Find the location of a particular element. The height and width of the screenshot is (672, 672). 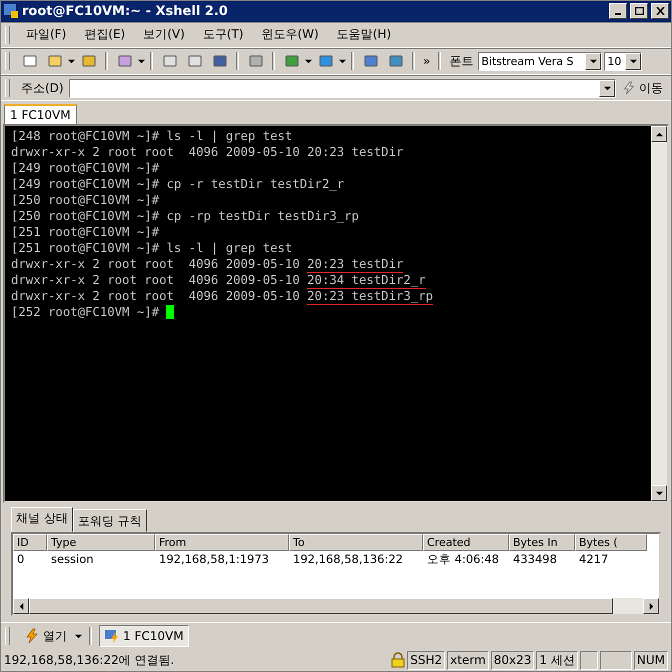

scroll-left-icon is located at coordinates (21, 606).